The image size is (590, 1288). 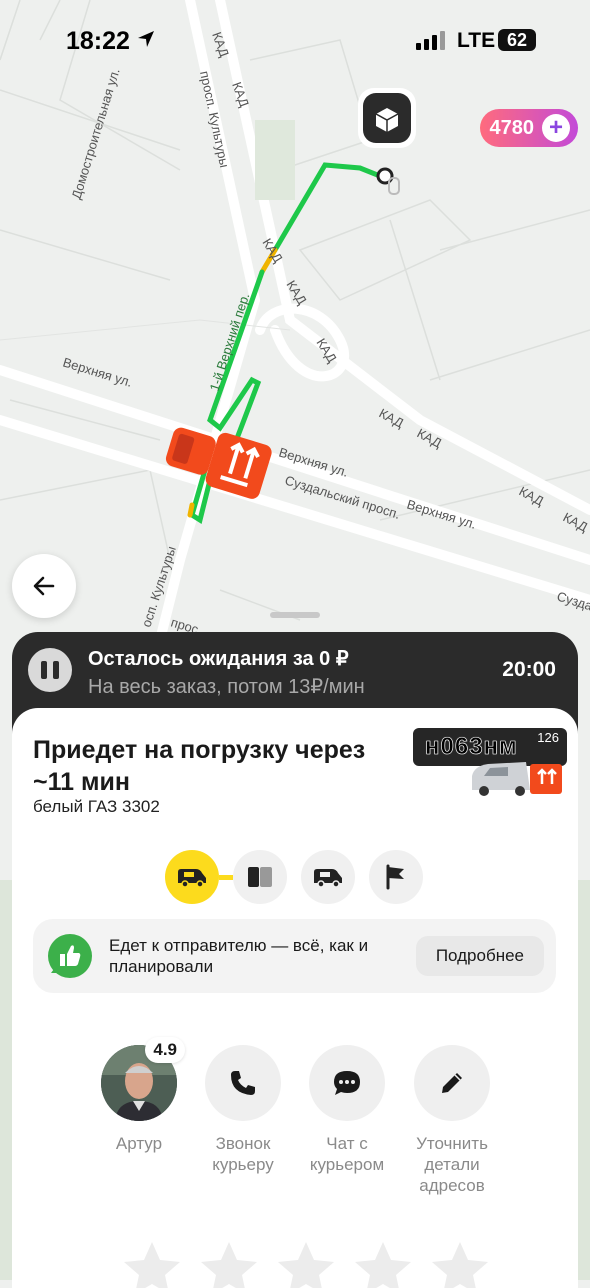 I want to click on plate-region: 126, so click(x=548, y=737).